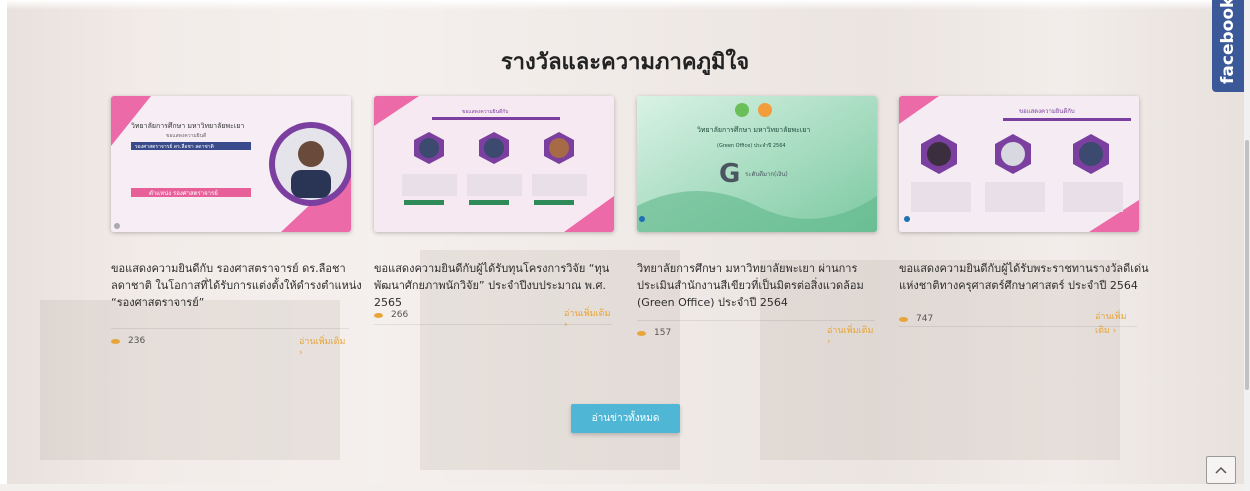  I want to click on scrollbar-thumb, so click(1247, 265).